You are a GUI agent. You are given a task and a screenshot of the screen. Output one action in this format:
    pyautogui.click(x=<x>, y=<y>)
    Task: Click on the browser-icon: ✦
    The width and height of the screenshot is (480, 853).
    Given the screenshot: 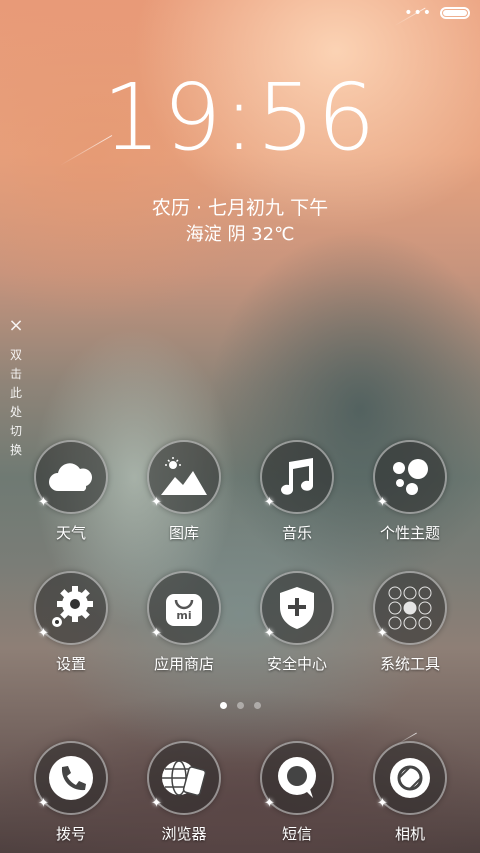 What is the action you would take?
    pyautogui.click(x=184, y=778)
    